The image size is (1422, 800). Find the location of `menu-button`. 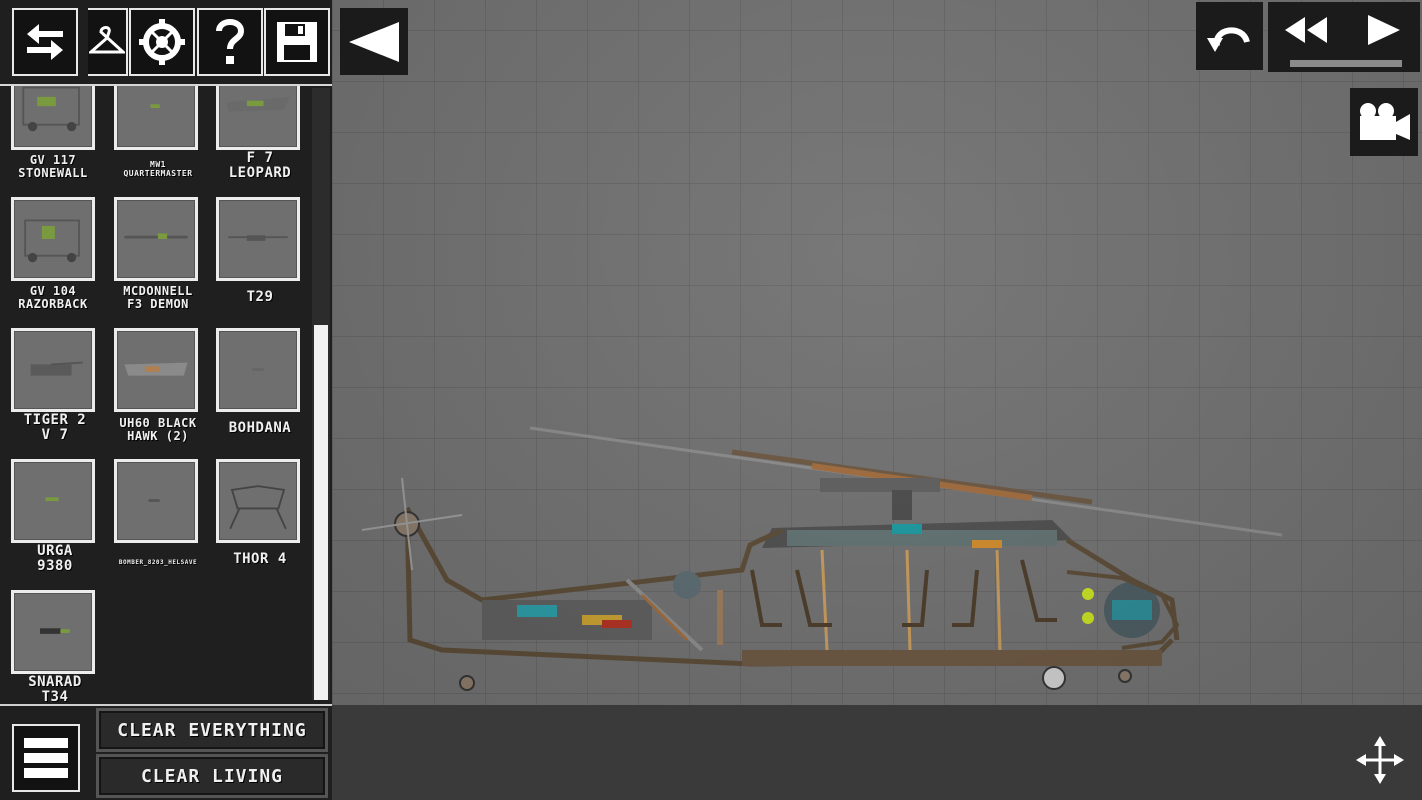

menu-button is located at coordinates (46, 758).